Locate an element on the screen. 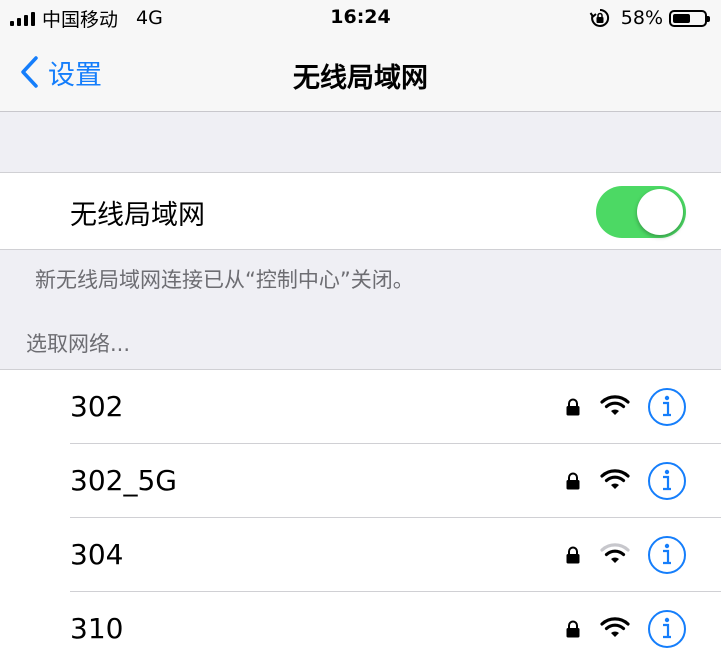  page-title: 无线局域网 is located at coordinates (360, 78).